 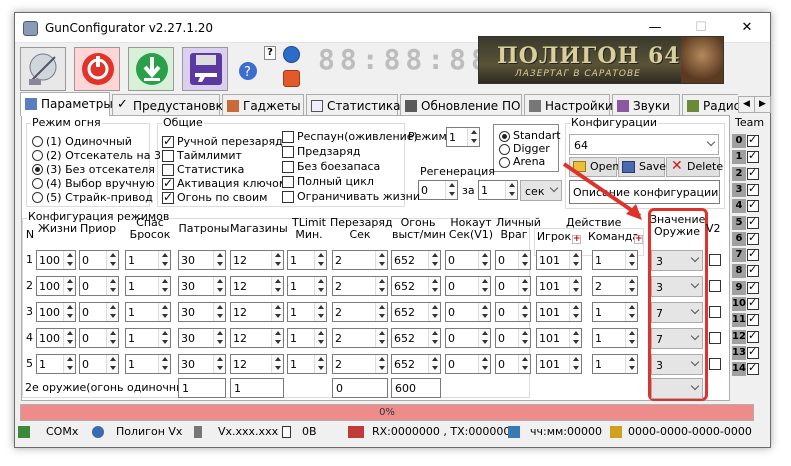 What do you see at coordinates (646, 105) in the screenshot?
I see `tab-sounds: Звуки` at bounding box center [646, 105].